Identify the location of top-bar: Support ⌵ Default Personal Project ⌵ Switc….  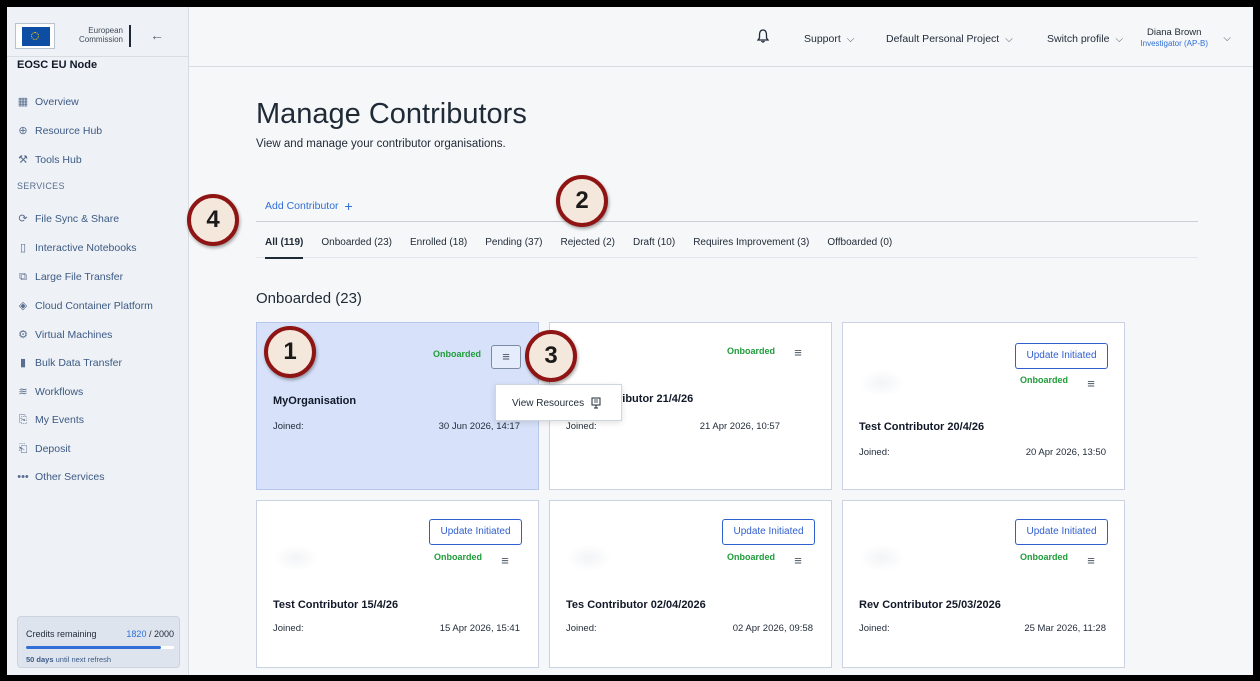
(721, 37).